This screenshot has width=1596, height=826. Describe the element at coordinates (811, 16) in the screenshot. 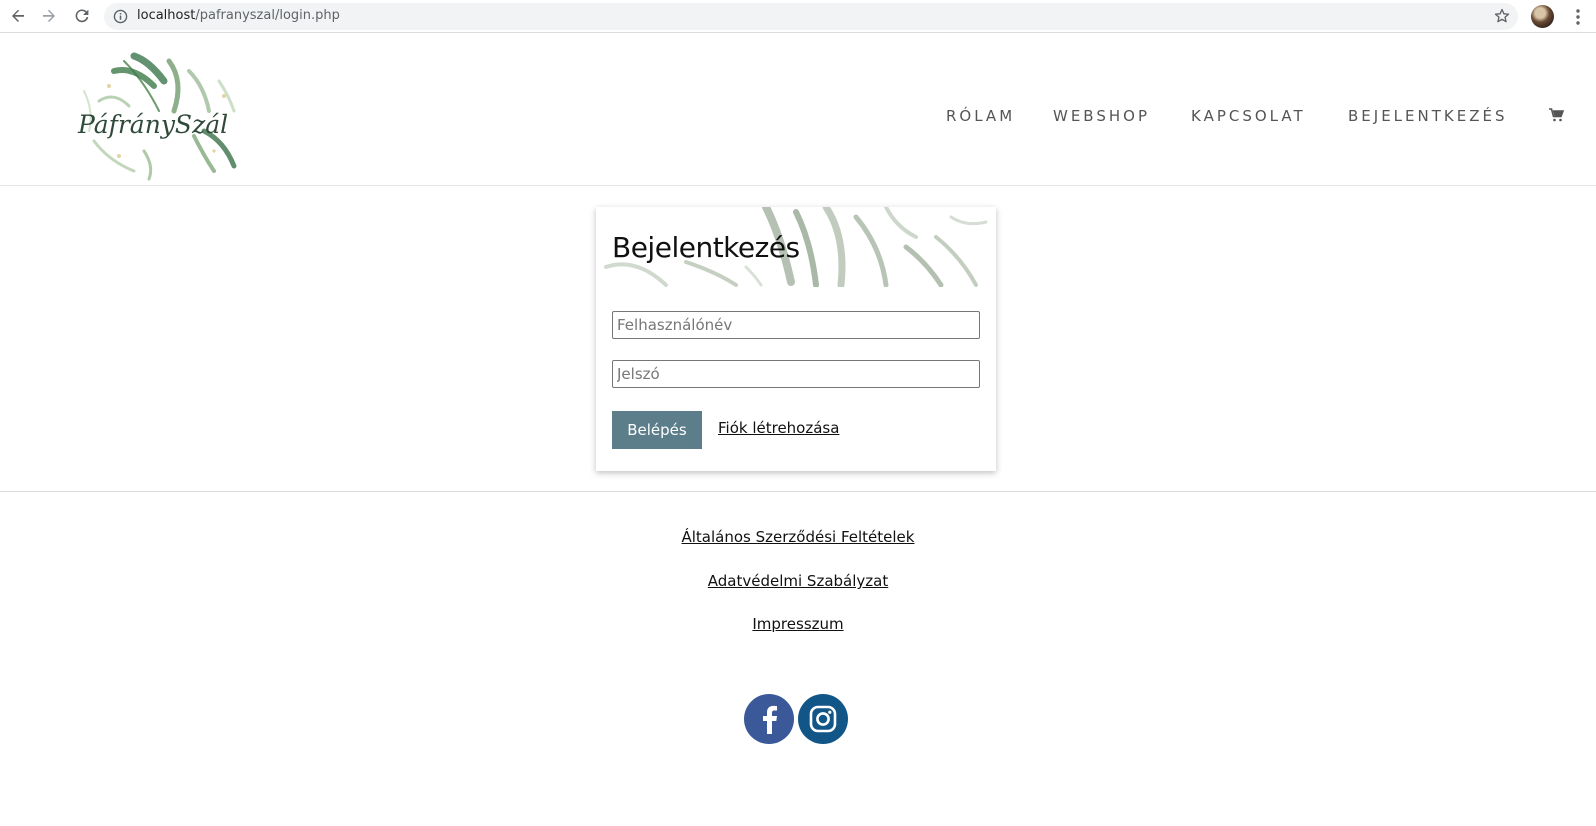

I see `address-bar: localhost/pafranyszal/login.php` at that location.